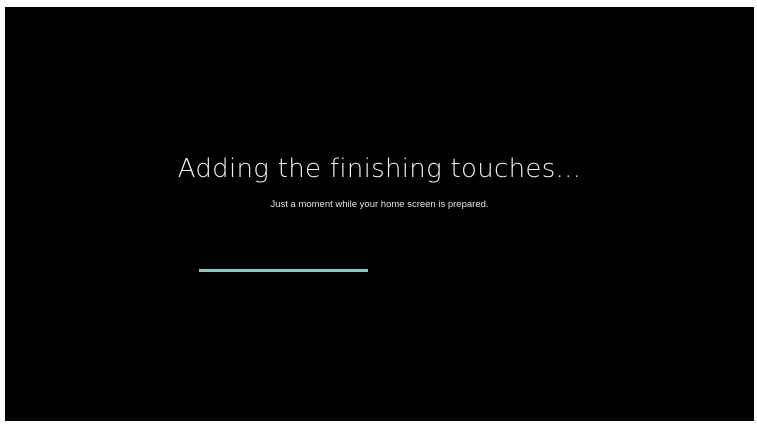 The image size is (757, 424). I want to click on progress-bar-fill, so click(284, 270).